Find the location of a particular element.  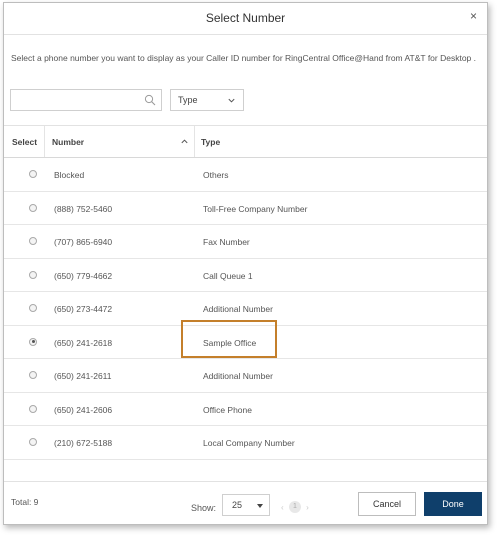

type-filter-label: Type is located at coordinates (188, 100).